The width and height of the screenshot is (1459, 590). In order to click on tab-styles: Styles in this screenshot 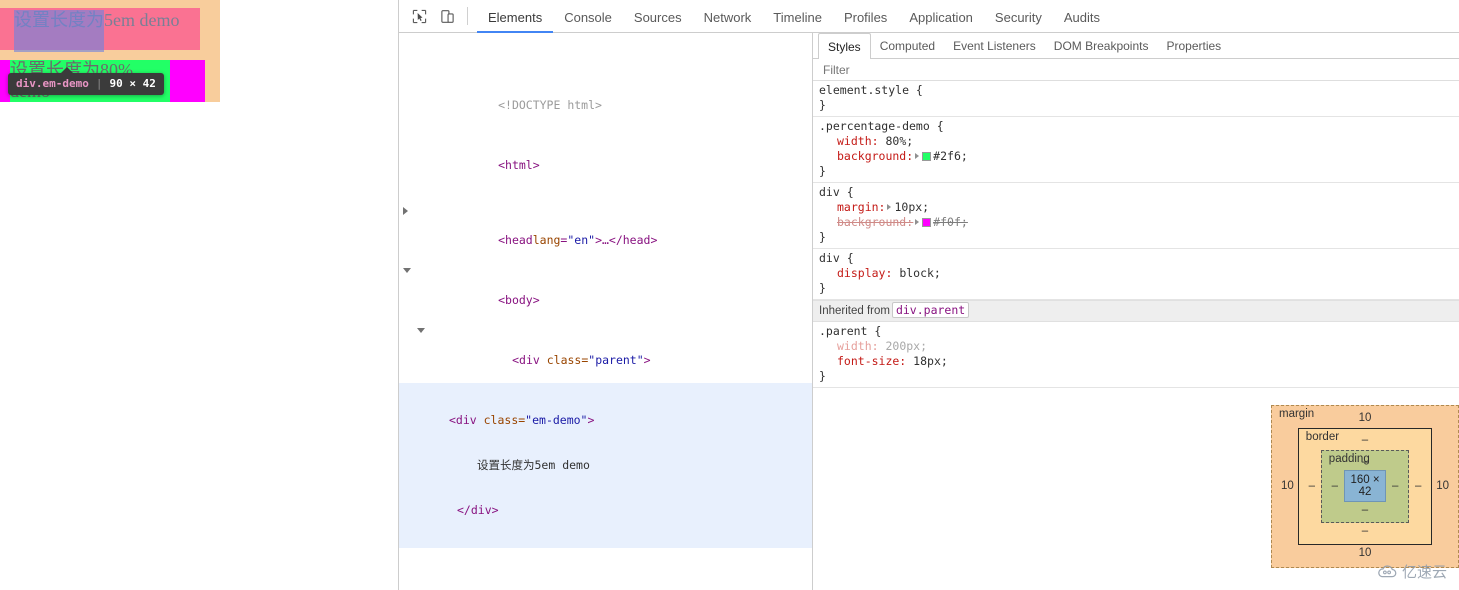, I will do `click(844, 46)`.